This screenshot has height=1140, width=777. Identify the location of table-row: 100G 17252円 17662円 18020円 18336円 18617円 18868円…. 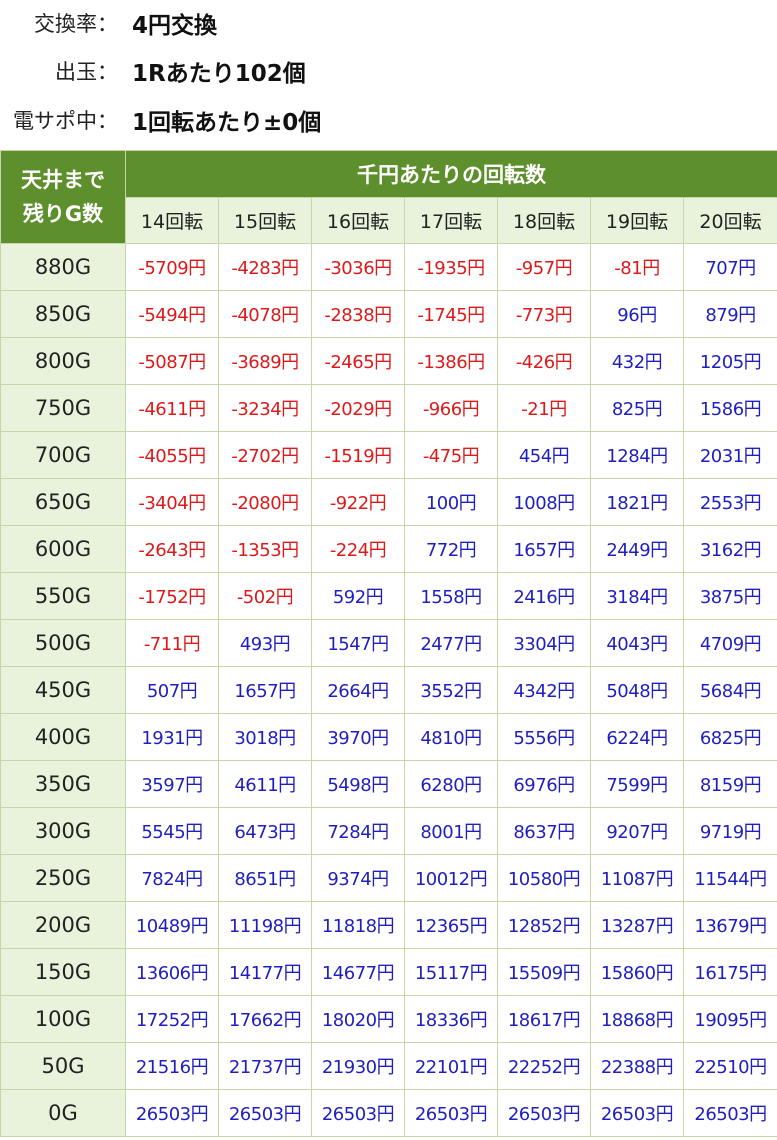
(388, 1019).